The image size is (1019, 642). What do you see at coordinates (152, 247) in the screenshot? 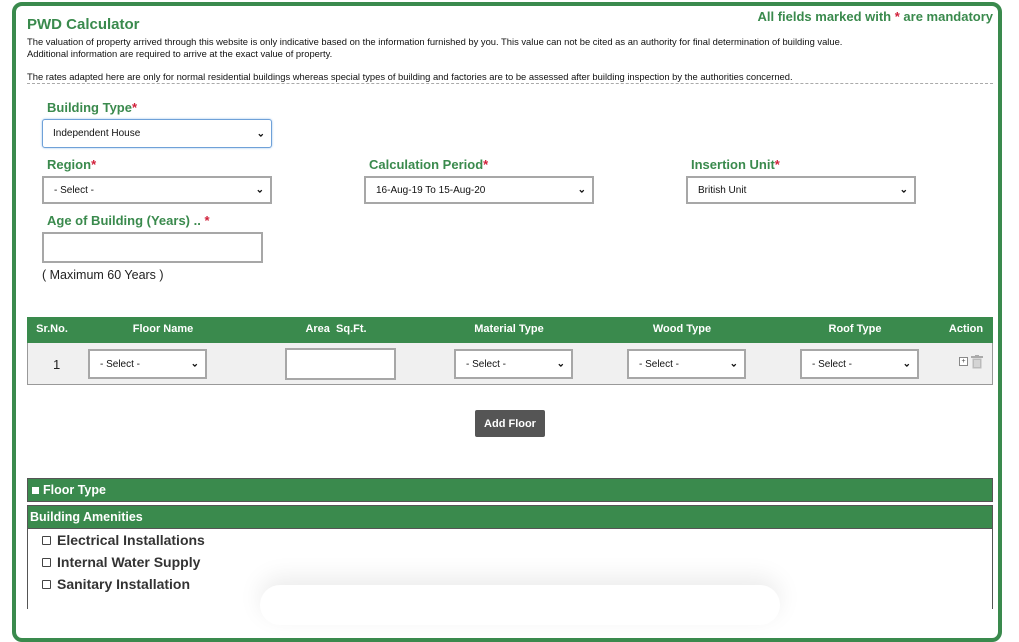
I see `age-input` at bounding box center [152, 247].